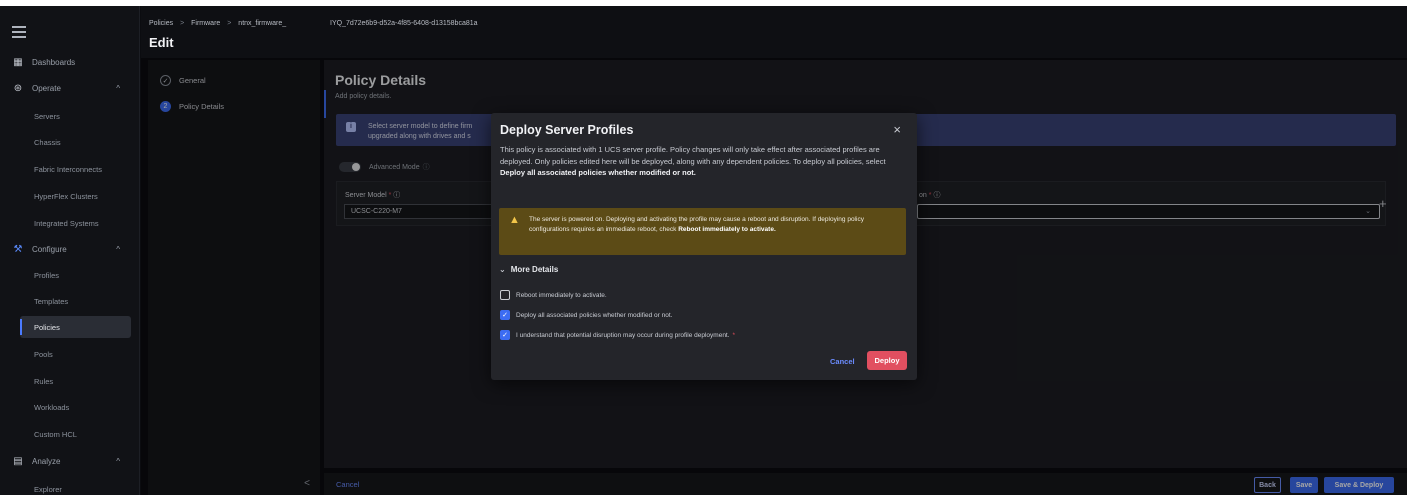 The image size is (1407, 495). What do you see at coordinates (75, 142) in the screenshot?
I see `nav-chassis: Chassis` at bounding box center [75, 142].